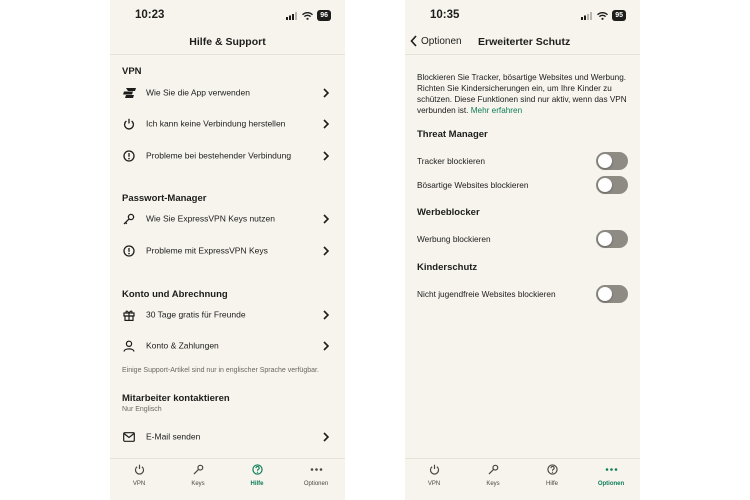 The image size is (750, 500). What do you see at coordinates (522, 161) in the screenshot?
I see `toggle-row-tracker: Tracker blockieren` at bounding box center [522, 161].